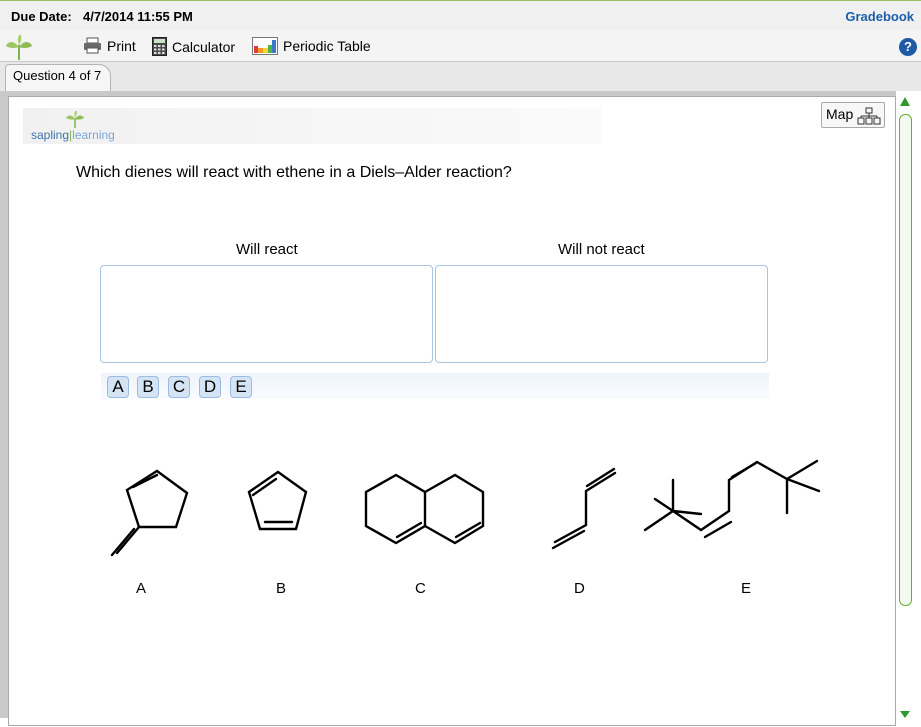 This screenshot has width=921, height=727. Describe the element at coordinates (746, 588) in the screenshot. I see `molecule-label-e: E` at that location.